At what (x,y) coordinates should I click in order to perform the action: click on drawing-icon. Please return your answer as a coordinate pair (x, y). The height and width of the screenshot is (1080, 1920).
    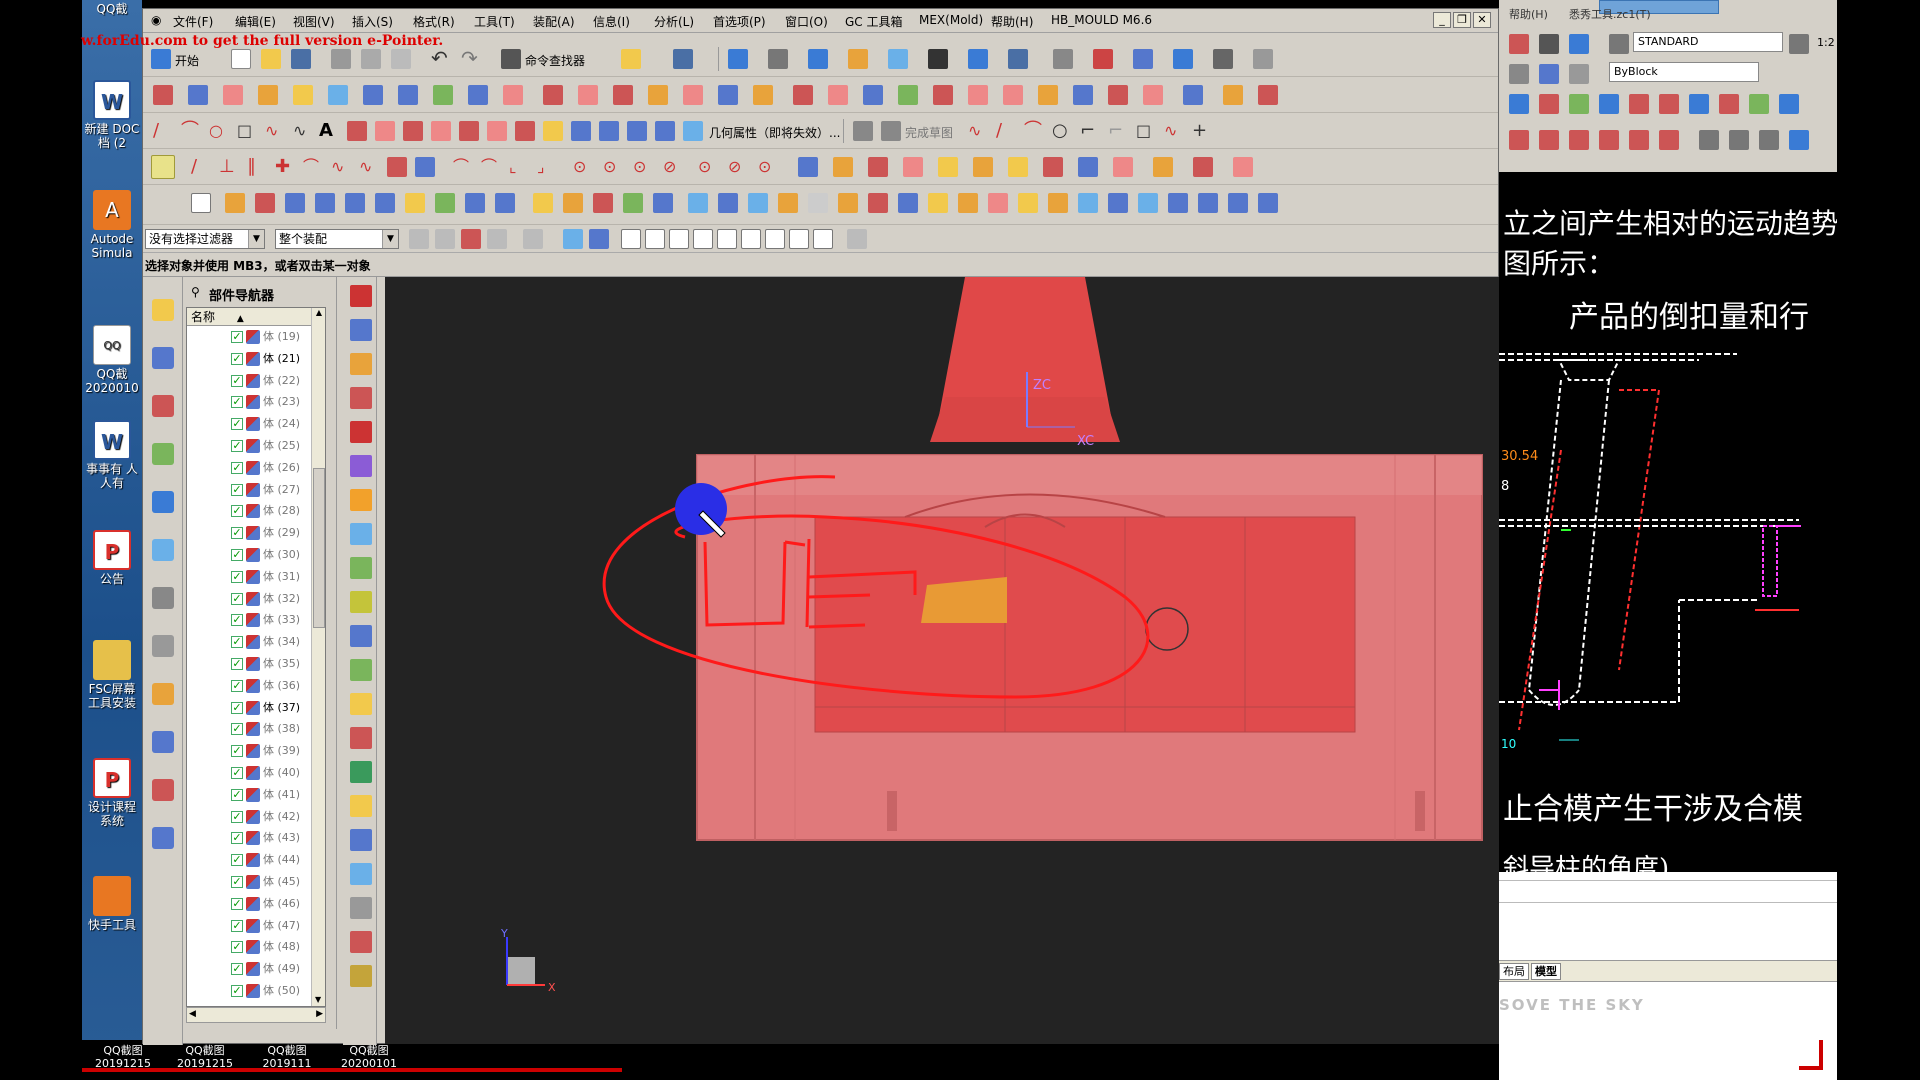
    Looking at the image, I should click on (848, 203).